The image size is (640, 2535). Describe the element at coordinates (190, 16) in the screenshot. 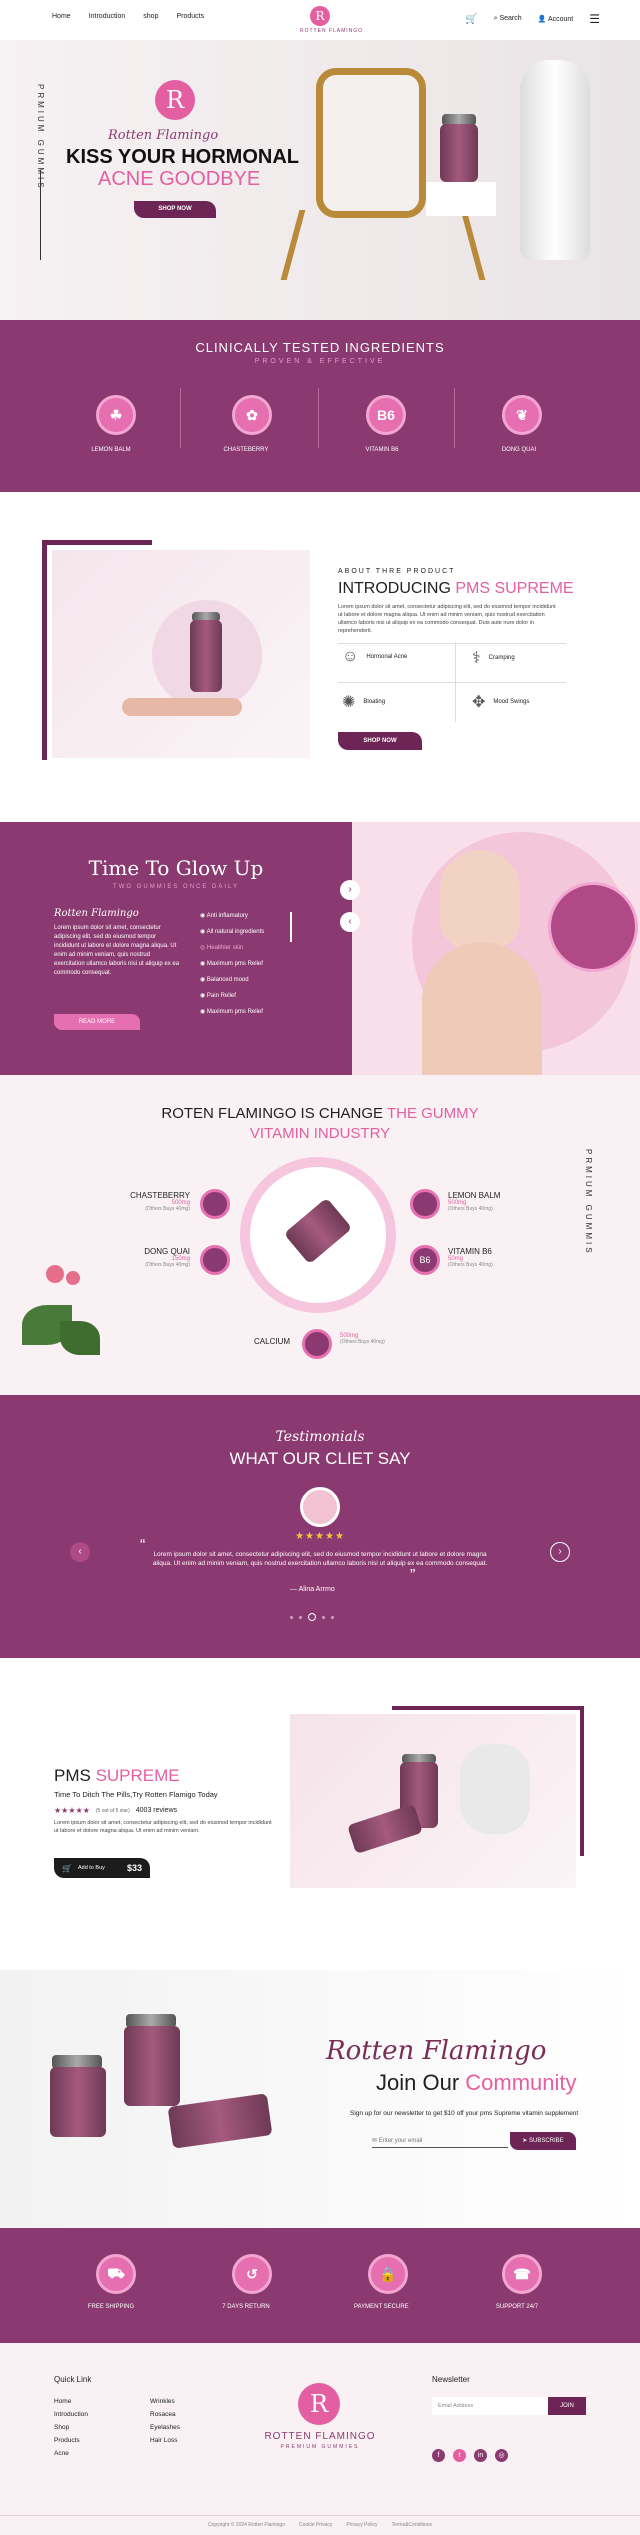

I see `nav-products: Products` at that location.